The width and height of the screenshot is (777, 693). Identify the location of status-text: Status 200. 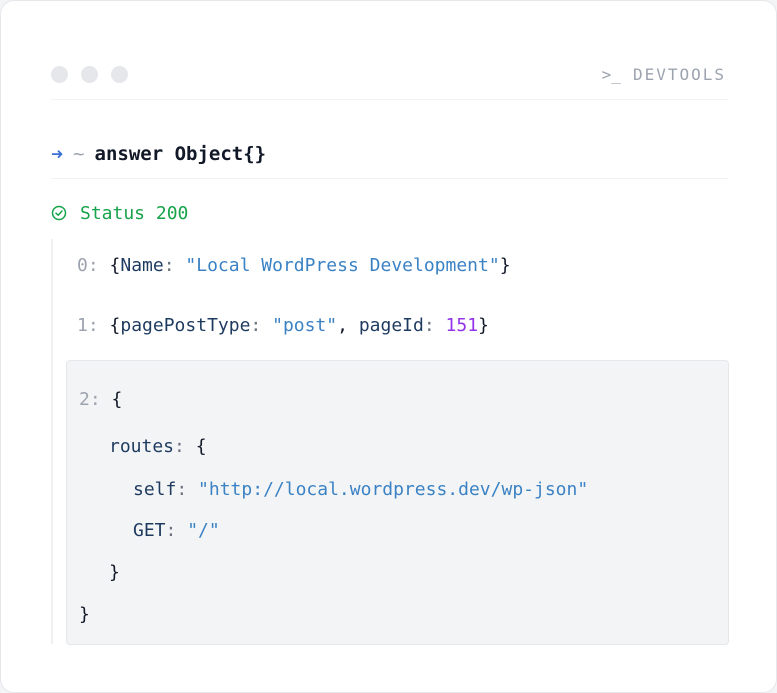
(134, 213).